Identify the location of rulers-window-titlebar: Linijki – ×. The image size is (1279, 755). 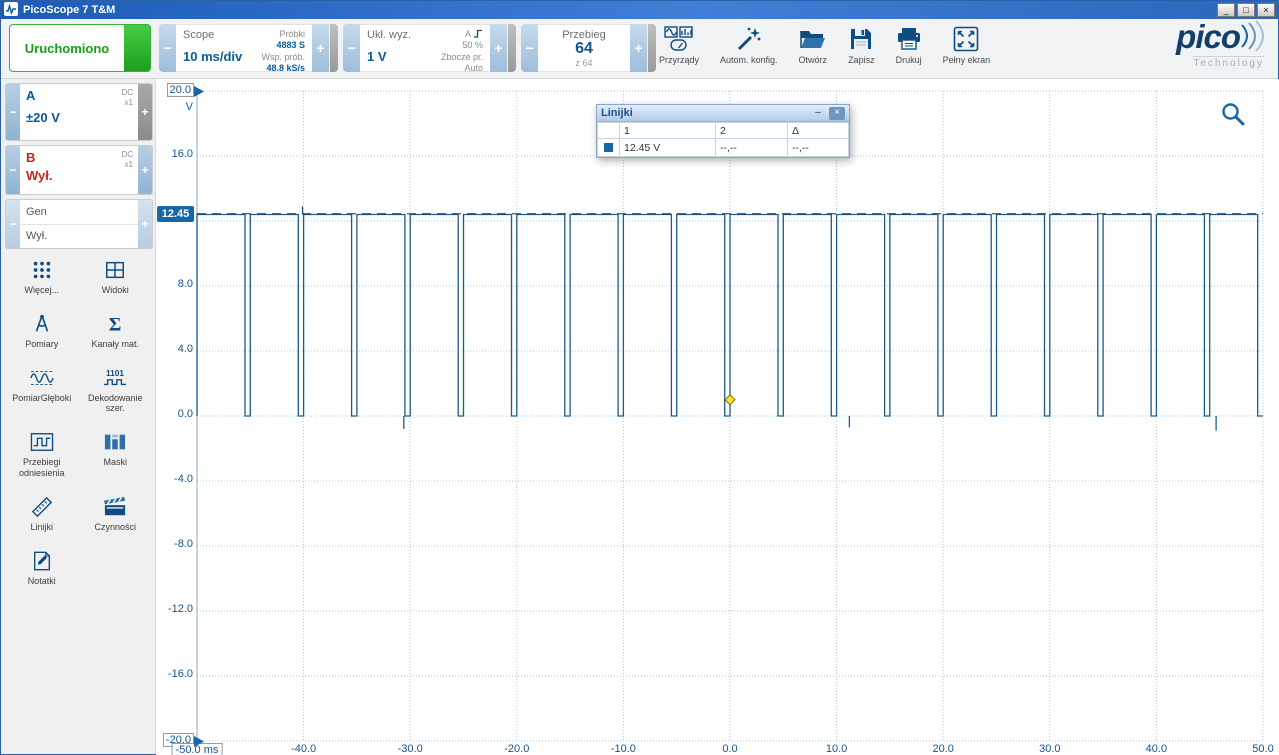
(723, 113).